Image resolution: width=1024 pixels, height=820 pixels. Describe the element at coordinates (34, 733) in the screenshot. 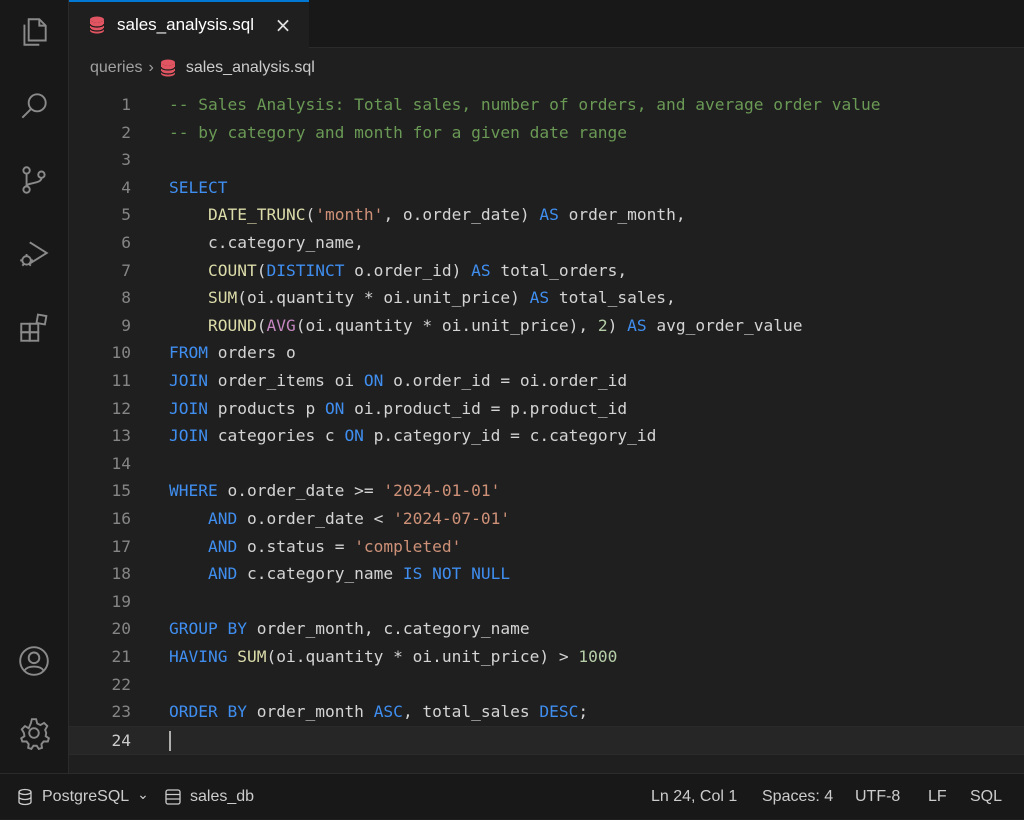

I see `settings-gear-icon` at that location.